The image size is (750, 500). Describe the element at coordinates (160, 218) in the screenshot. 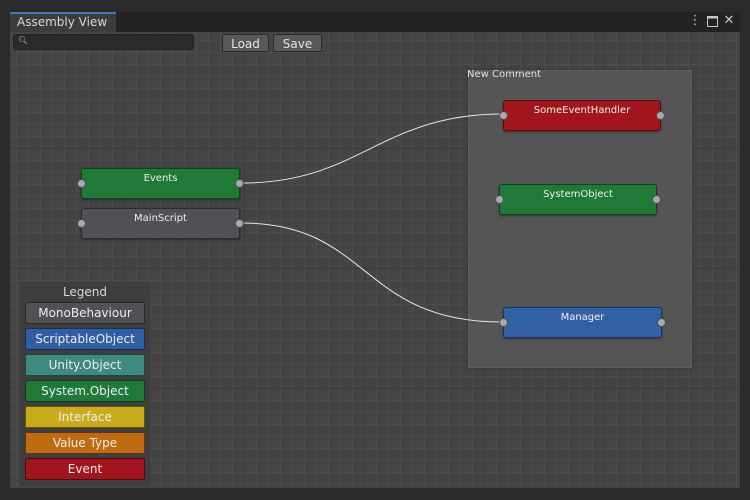

I see `node-label: MainScript` at that location.